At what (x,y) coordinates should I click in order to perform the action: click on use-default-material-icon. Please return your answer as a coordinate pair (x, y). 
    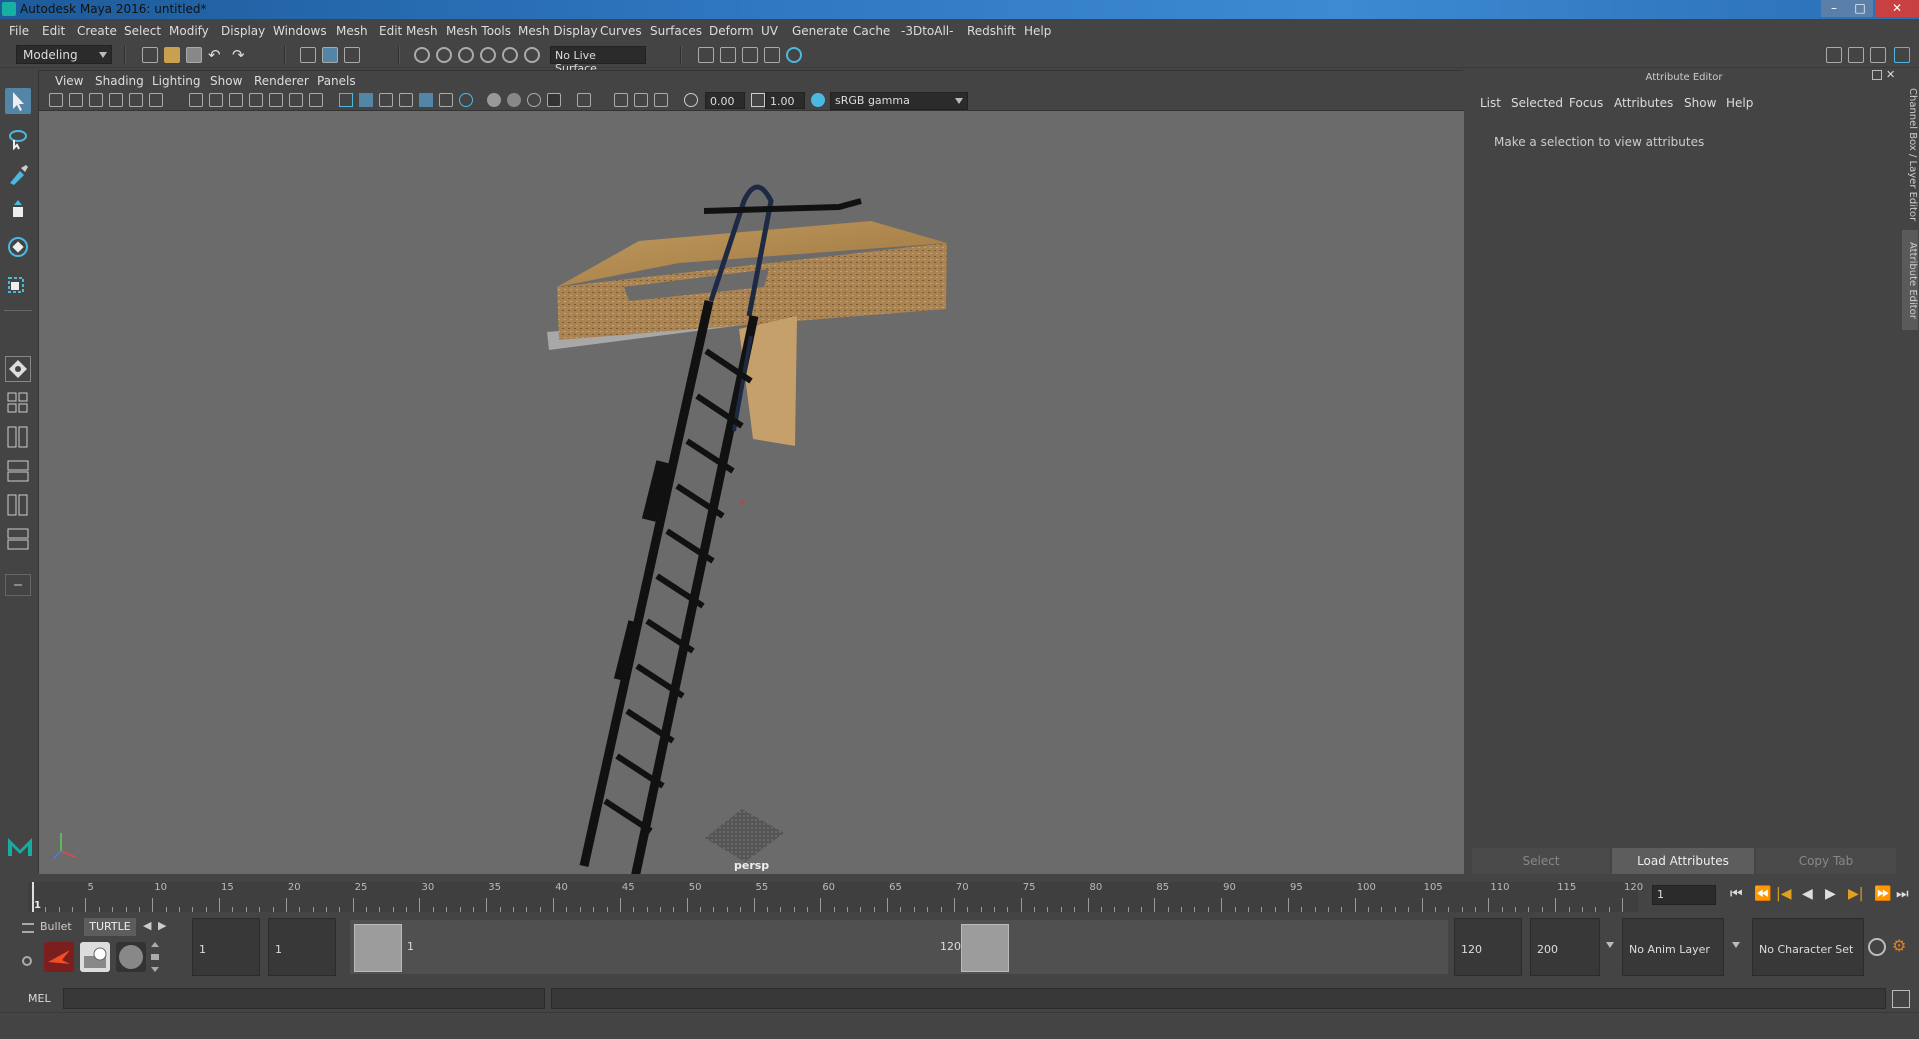
    Looking at the image, I should click on (386, 100).